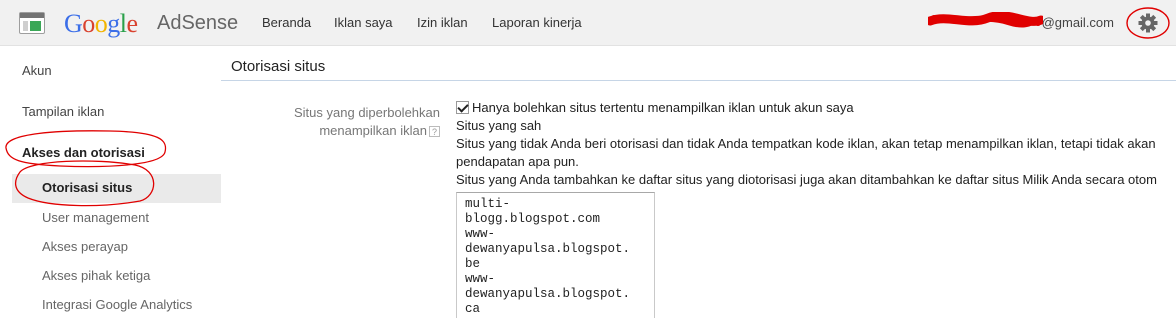 The width and height of the screenshot is (1176, 318). What do you see at coordinates (32, 23) in the screenshot?
I see `adsense-app-icon` at bounding box center [32, 23].